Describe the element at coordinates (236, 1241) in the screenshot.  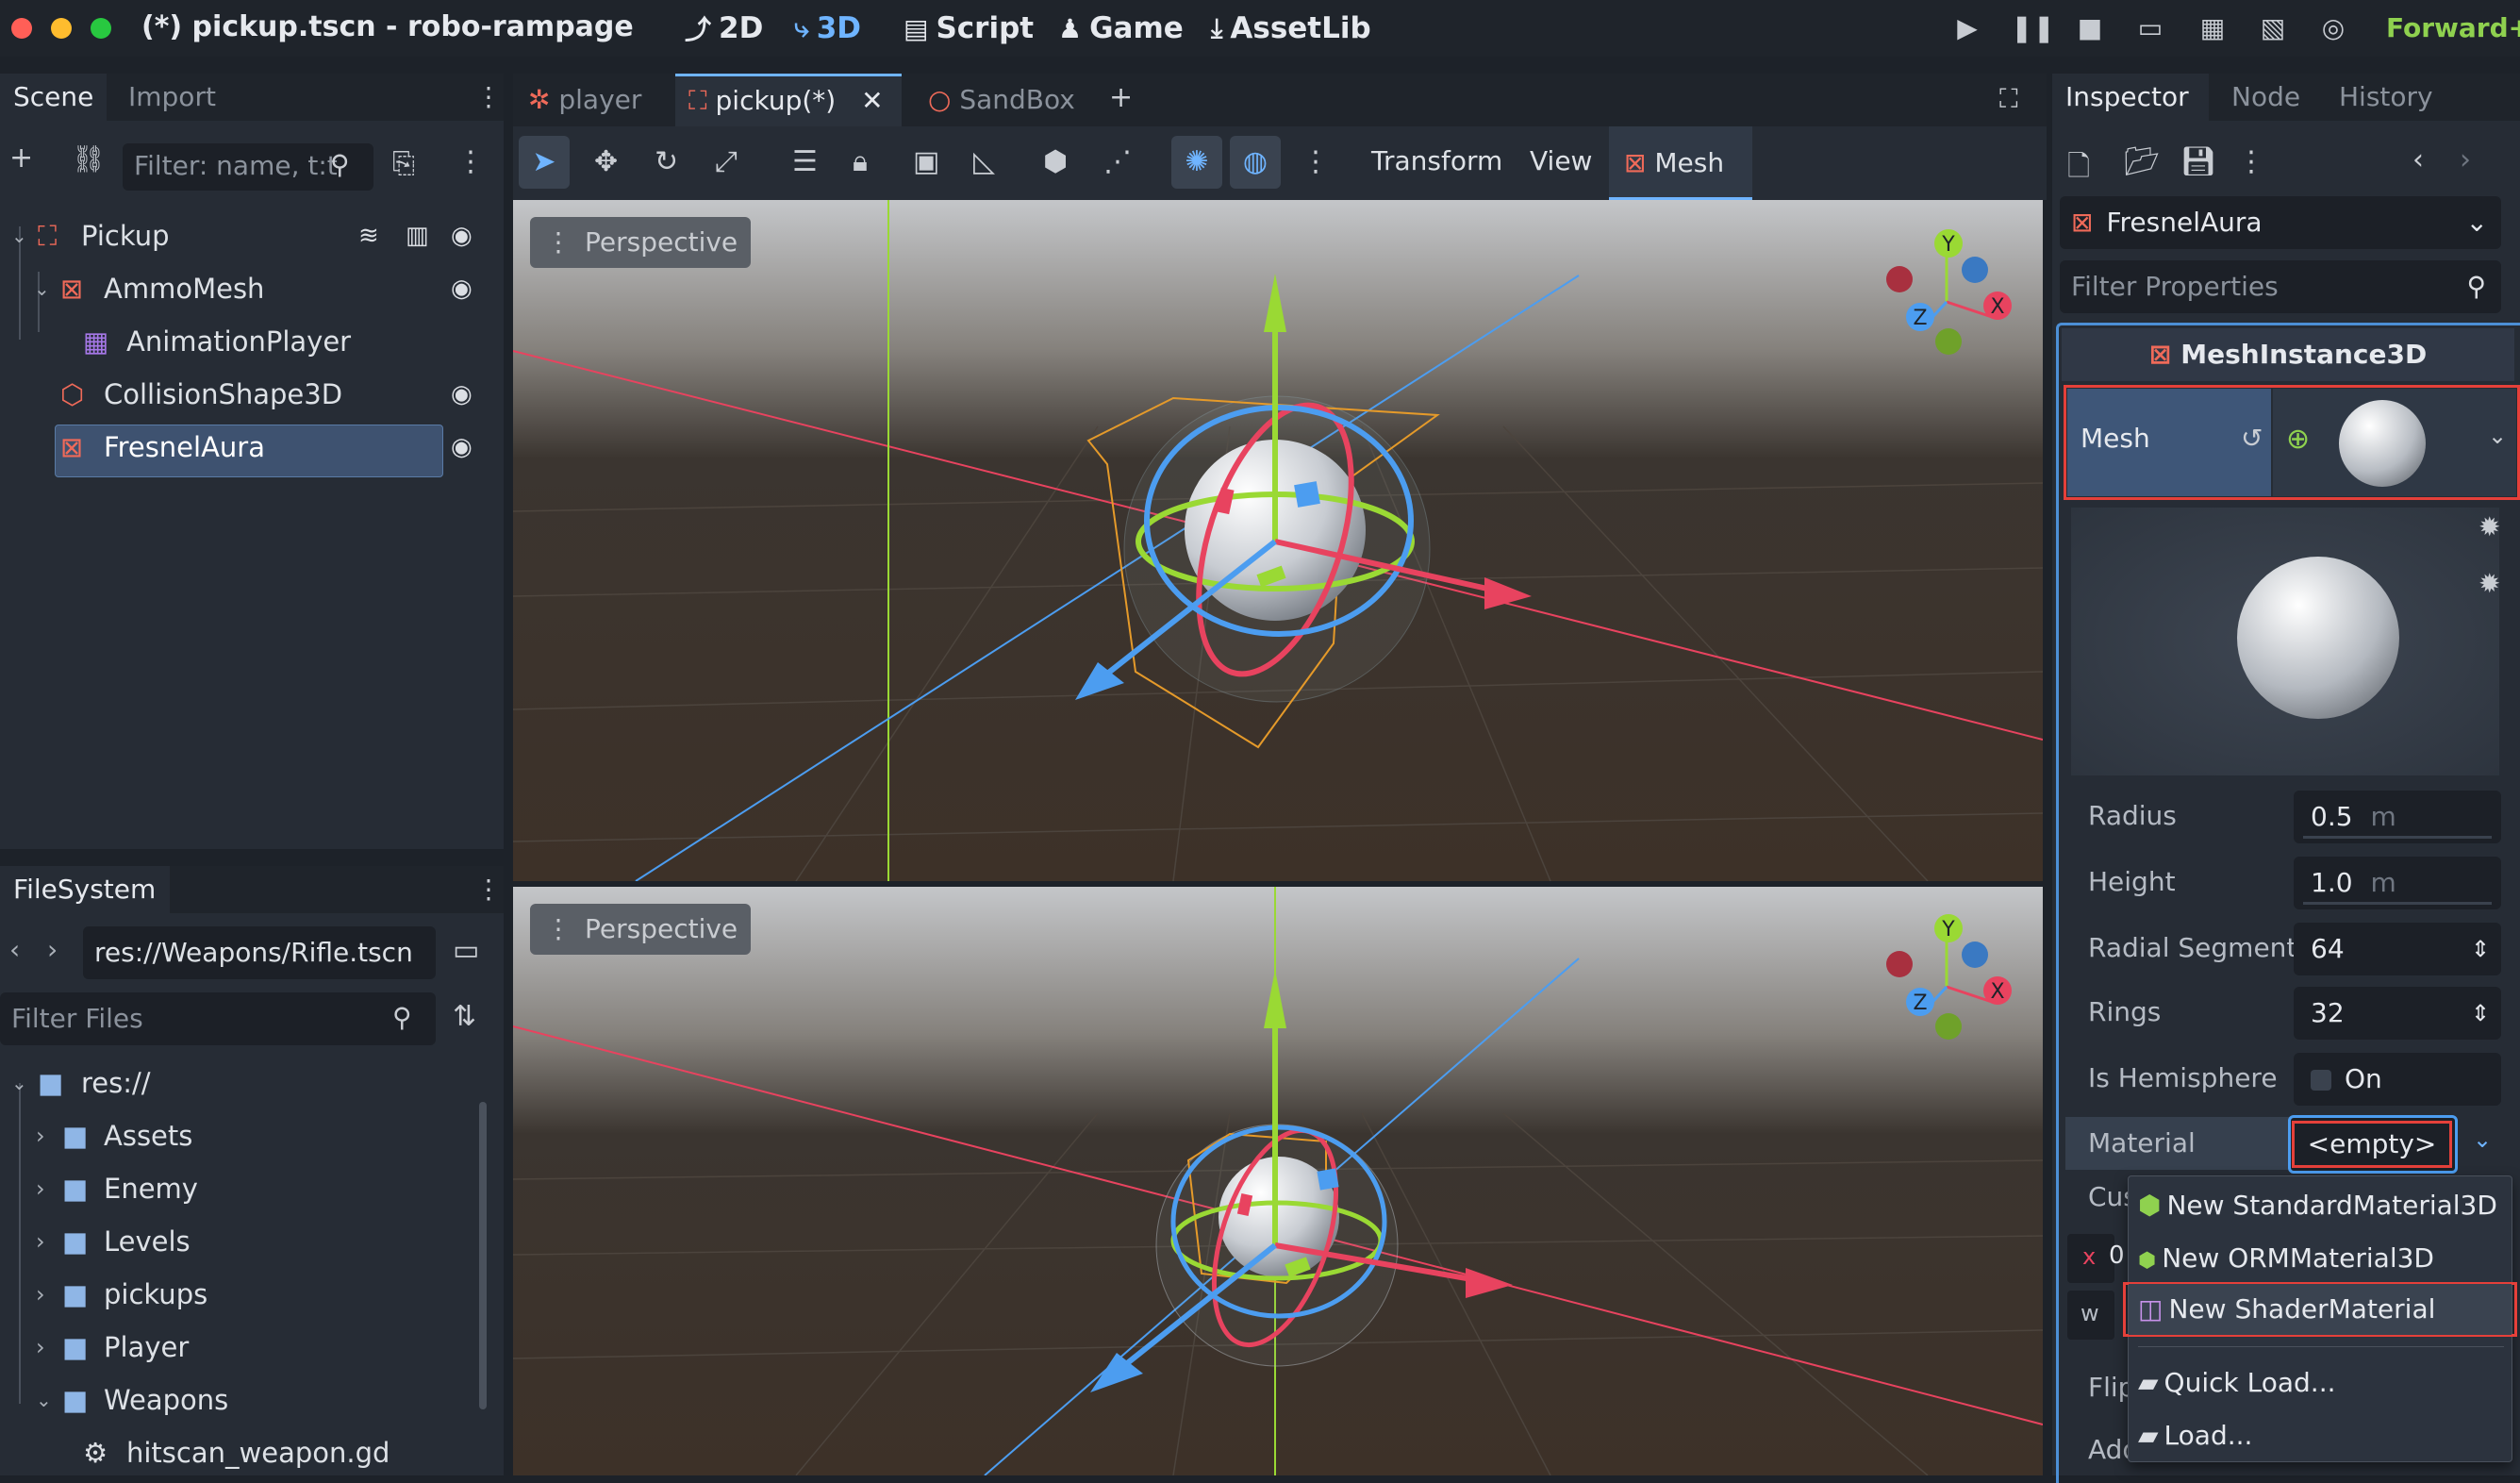
I see `fs-item-folder: › ■ Levels` at that location.